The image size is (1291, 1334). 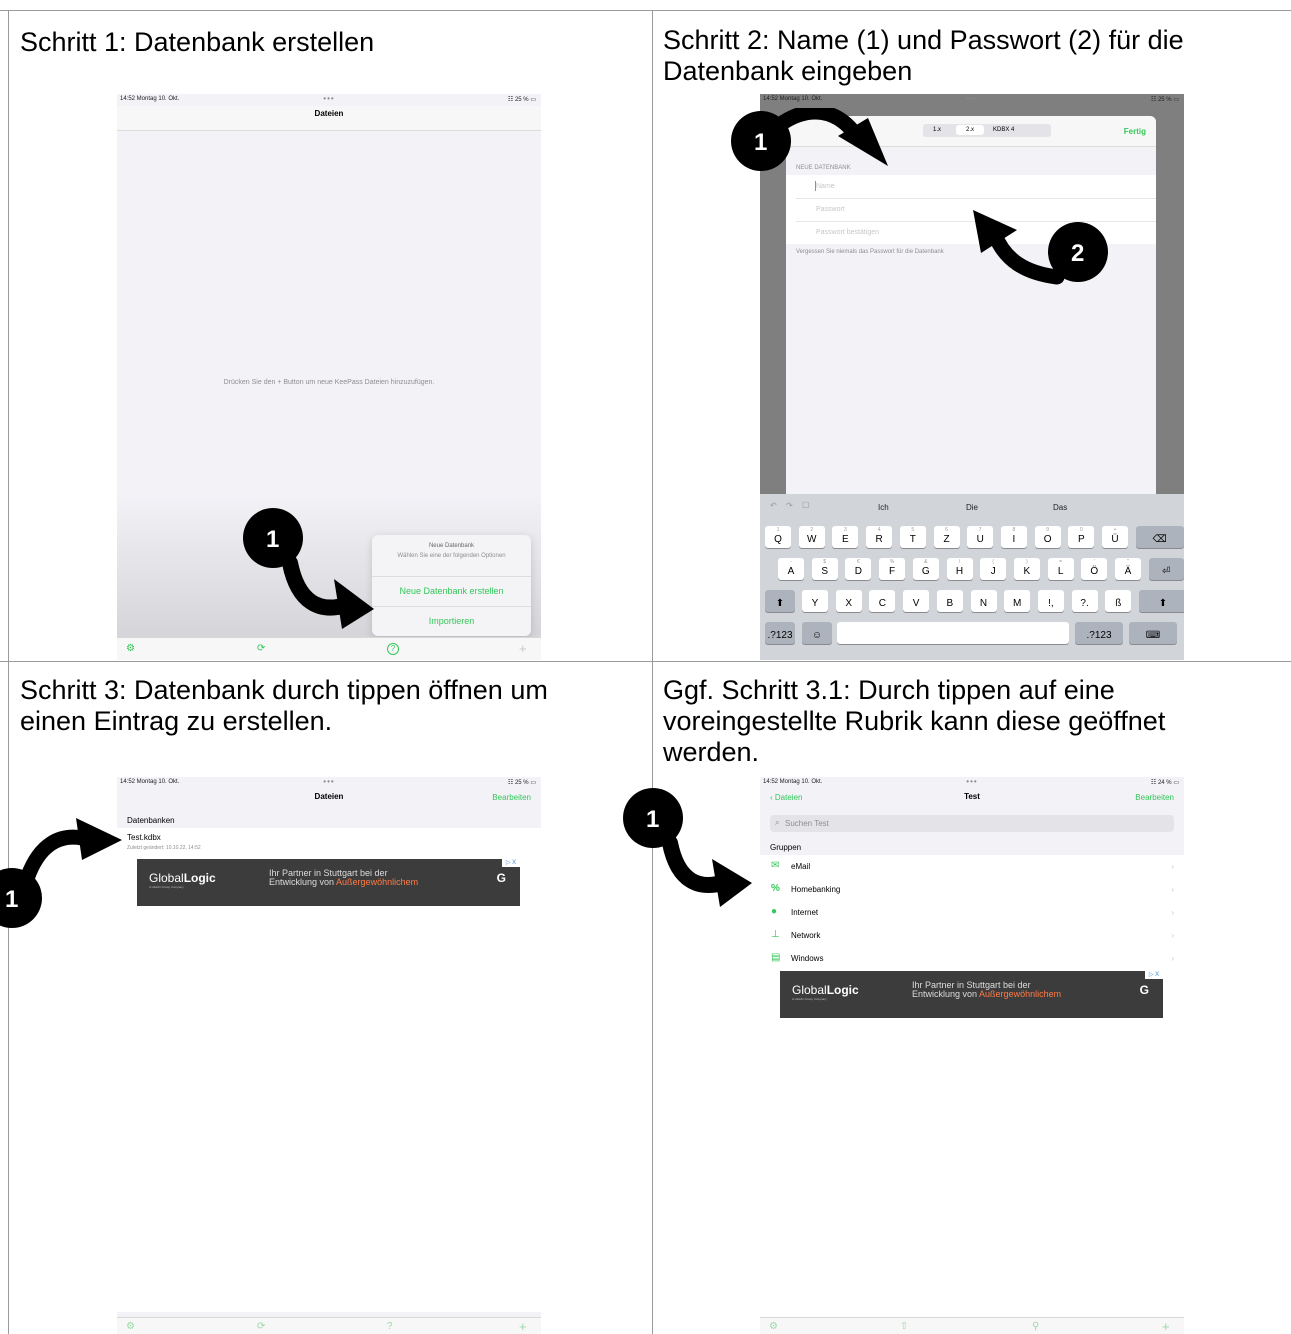 What do you see at coordinates (1159, 537) in the screenshot?
I see `backspace-key: ⌫` at bounding box center [1159, 537].